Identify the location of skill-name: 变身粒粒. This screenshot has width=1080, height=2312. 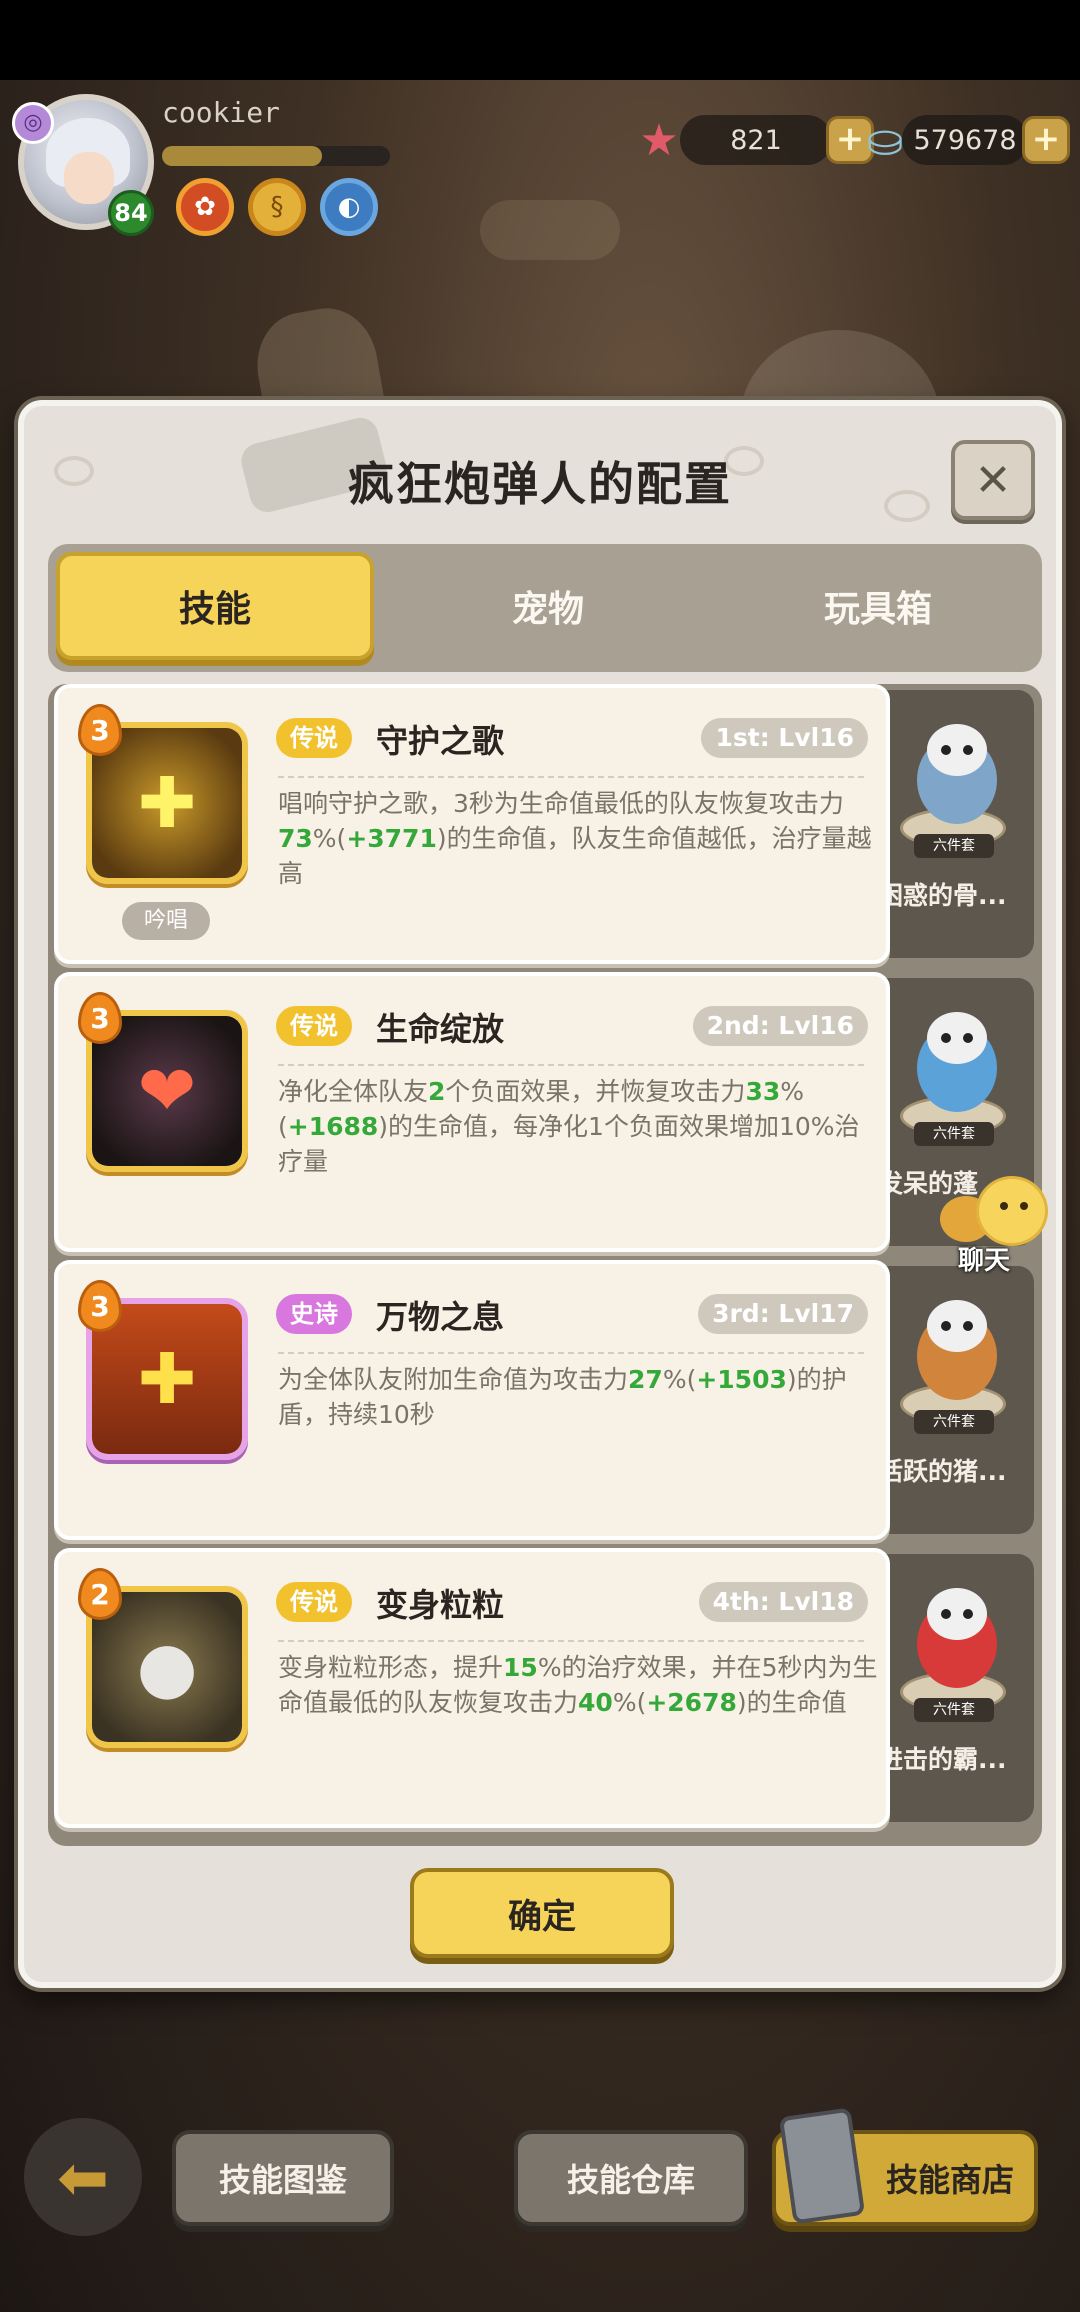
(440, 1605).